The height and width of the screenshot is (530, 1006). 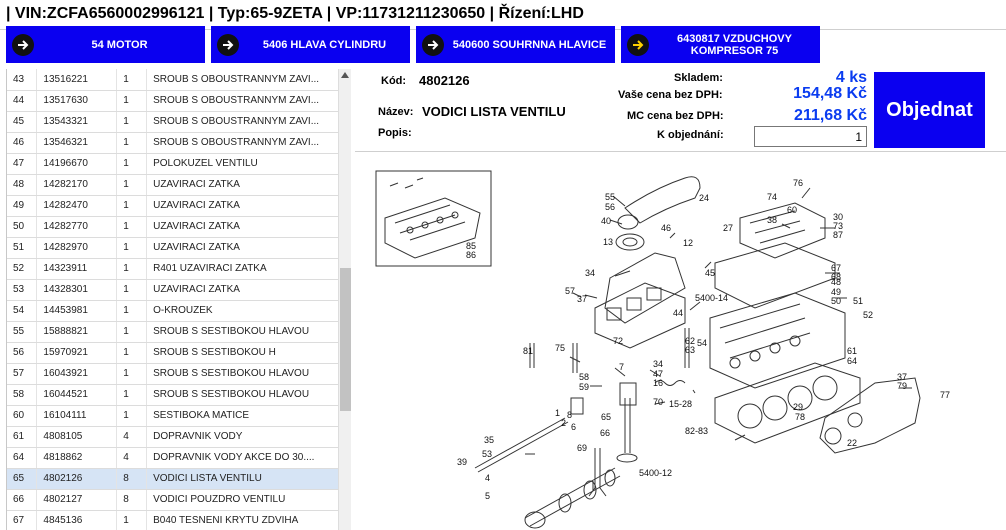 What do you see at coordinates (173, 353) in the screenshot?
I see `table-row: 56 15970921 1 SROUB S SESTIBOKOU H` at bounding box center [173, 353].